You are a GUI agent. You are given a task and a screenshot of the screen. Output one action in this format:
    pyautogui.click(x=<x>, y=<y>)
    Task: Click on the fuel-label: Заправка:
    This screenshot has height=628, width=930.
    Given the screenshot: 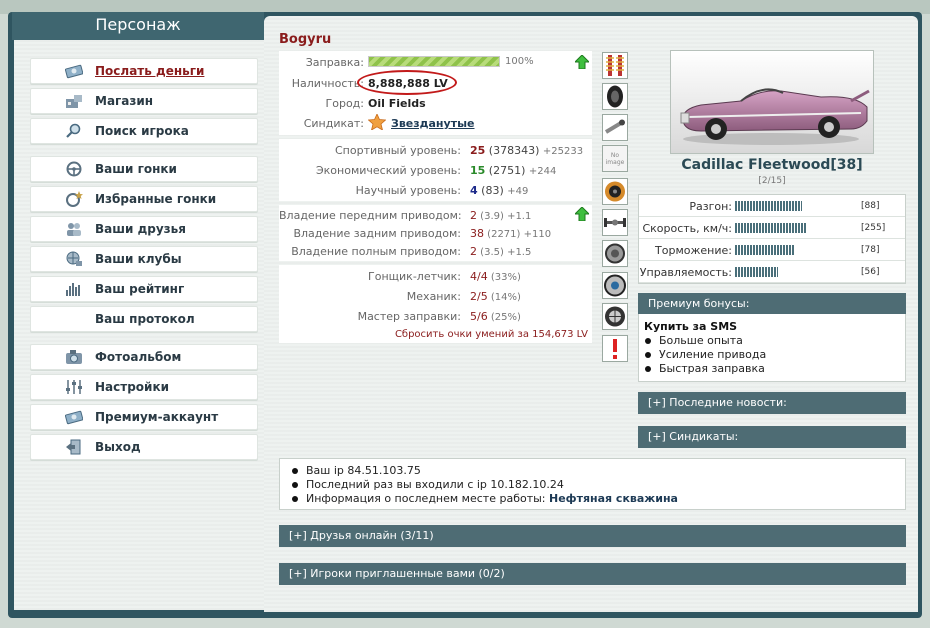 What is the action you would take?
    pyautogui.click(x=334, y=62)
    